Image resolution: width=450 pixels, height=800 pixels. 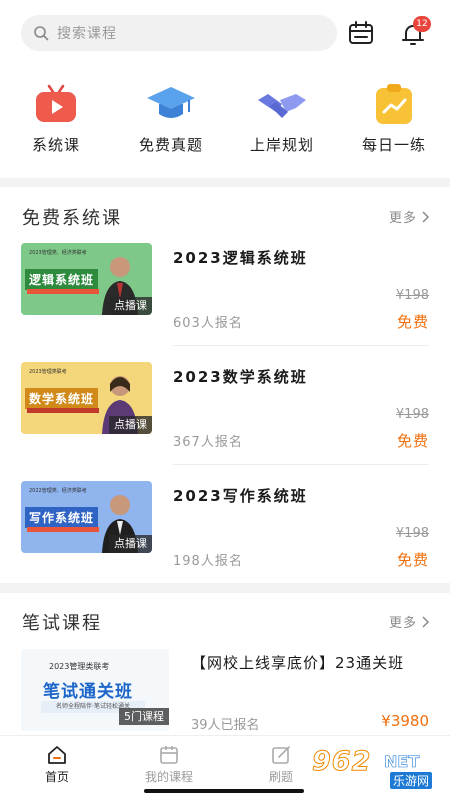 What do you see at coordinates (57, 755) in the screenshot?
I see `home-icon` at bounding box center [57, 755].